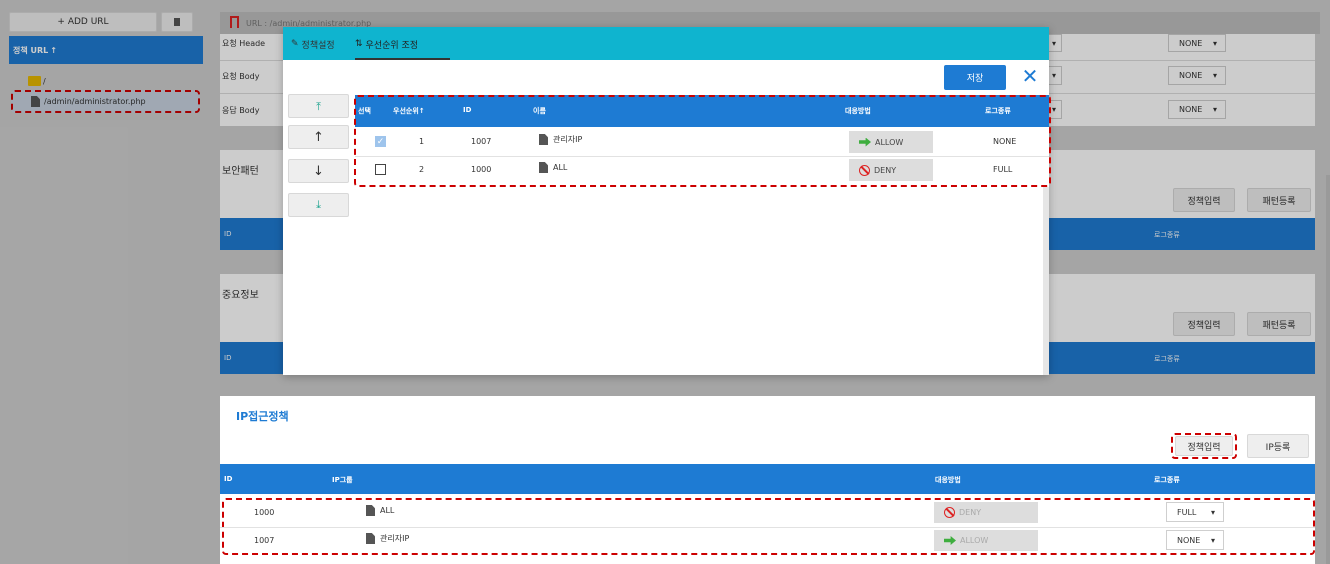 Image resolution: width=1330 pixels, height=564 pixels. Describe the element at coordinates (986, 540) in the screenshot. I see `allow-badge: ALLOW` at that location.